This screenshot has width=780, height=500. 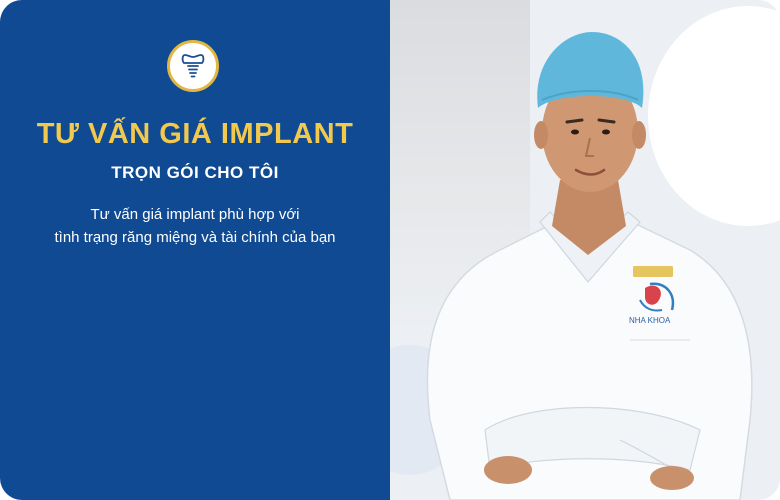 I want to click on clinic-logo-text: NHA KHOA, so click(x=650, y=320).